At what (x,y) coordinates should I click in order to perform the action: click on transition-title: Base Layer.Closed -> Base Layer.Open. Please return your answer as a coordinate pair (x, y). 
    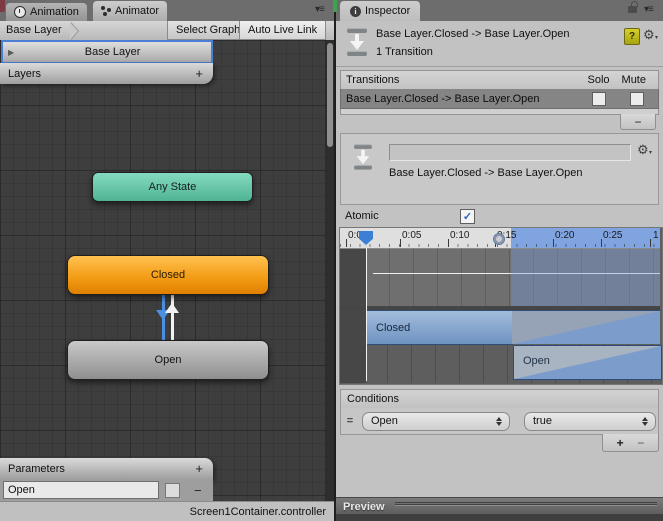
    Looking at the image, I should click on (473, 34).